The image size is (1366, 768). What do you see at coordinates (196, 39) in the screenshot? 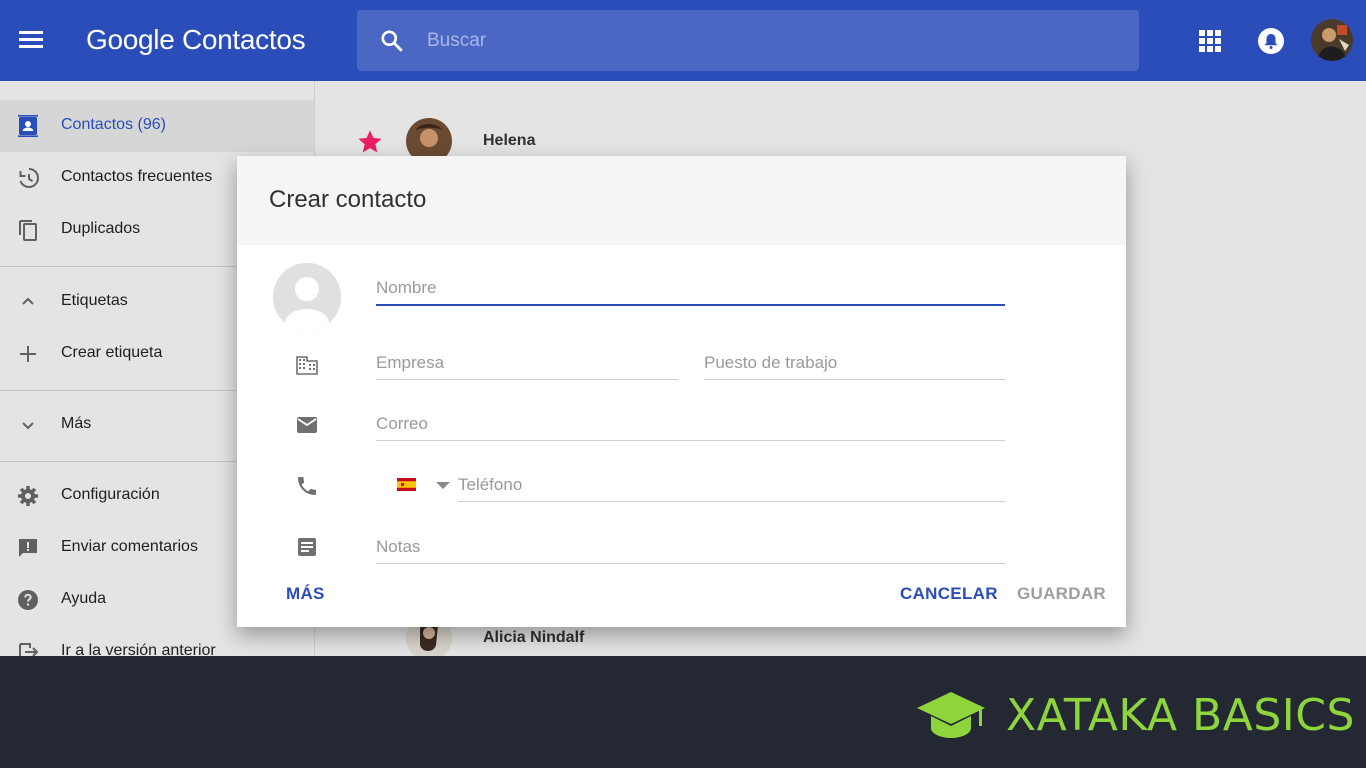
I see `app-title: Google Contactos` at bounding box center [196, 39].